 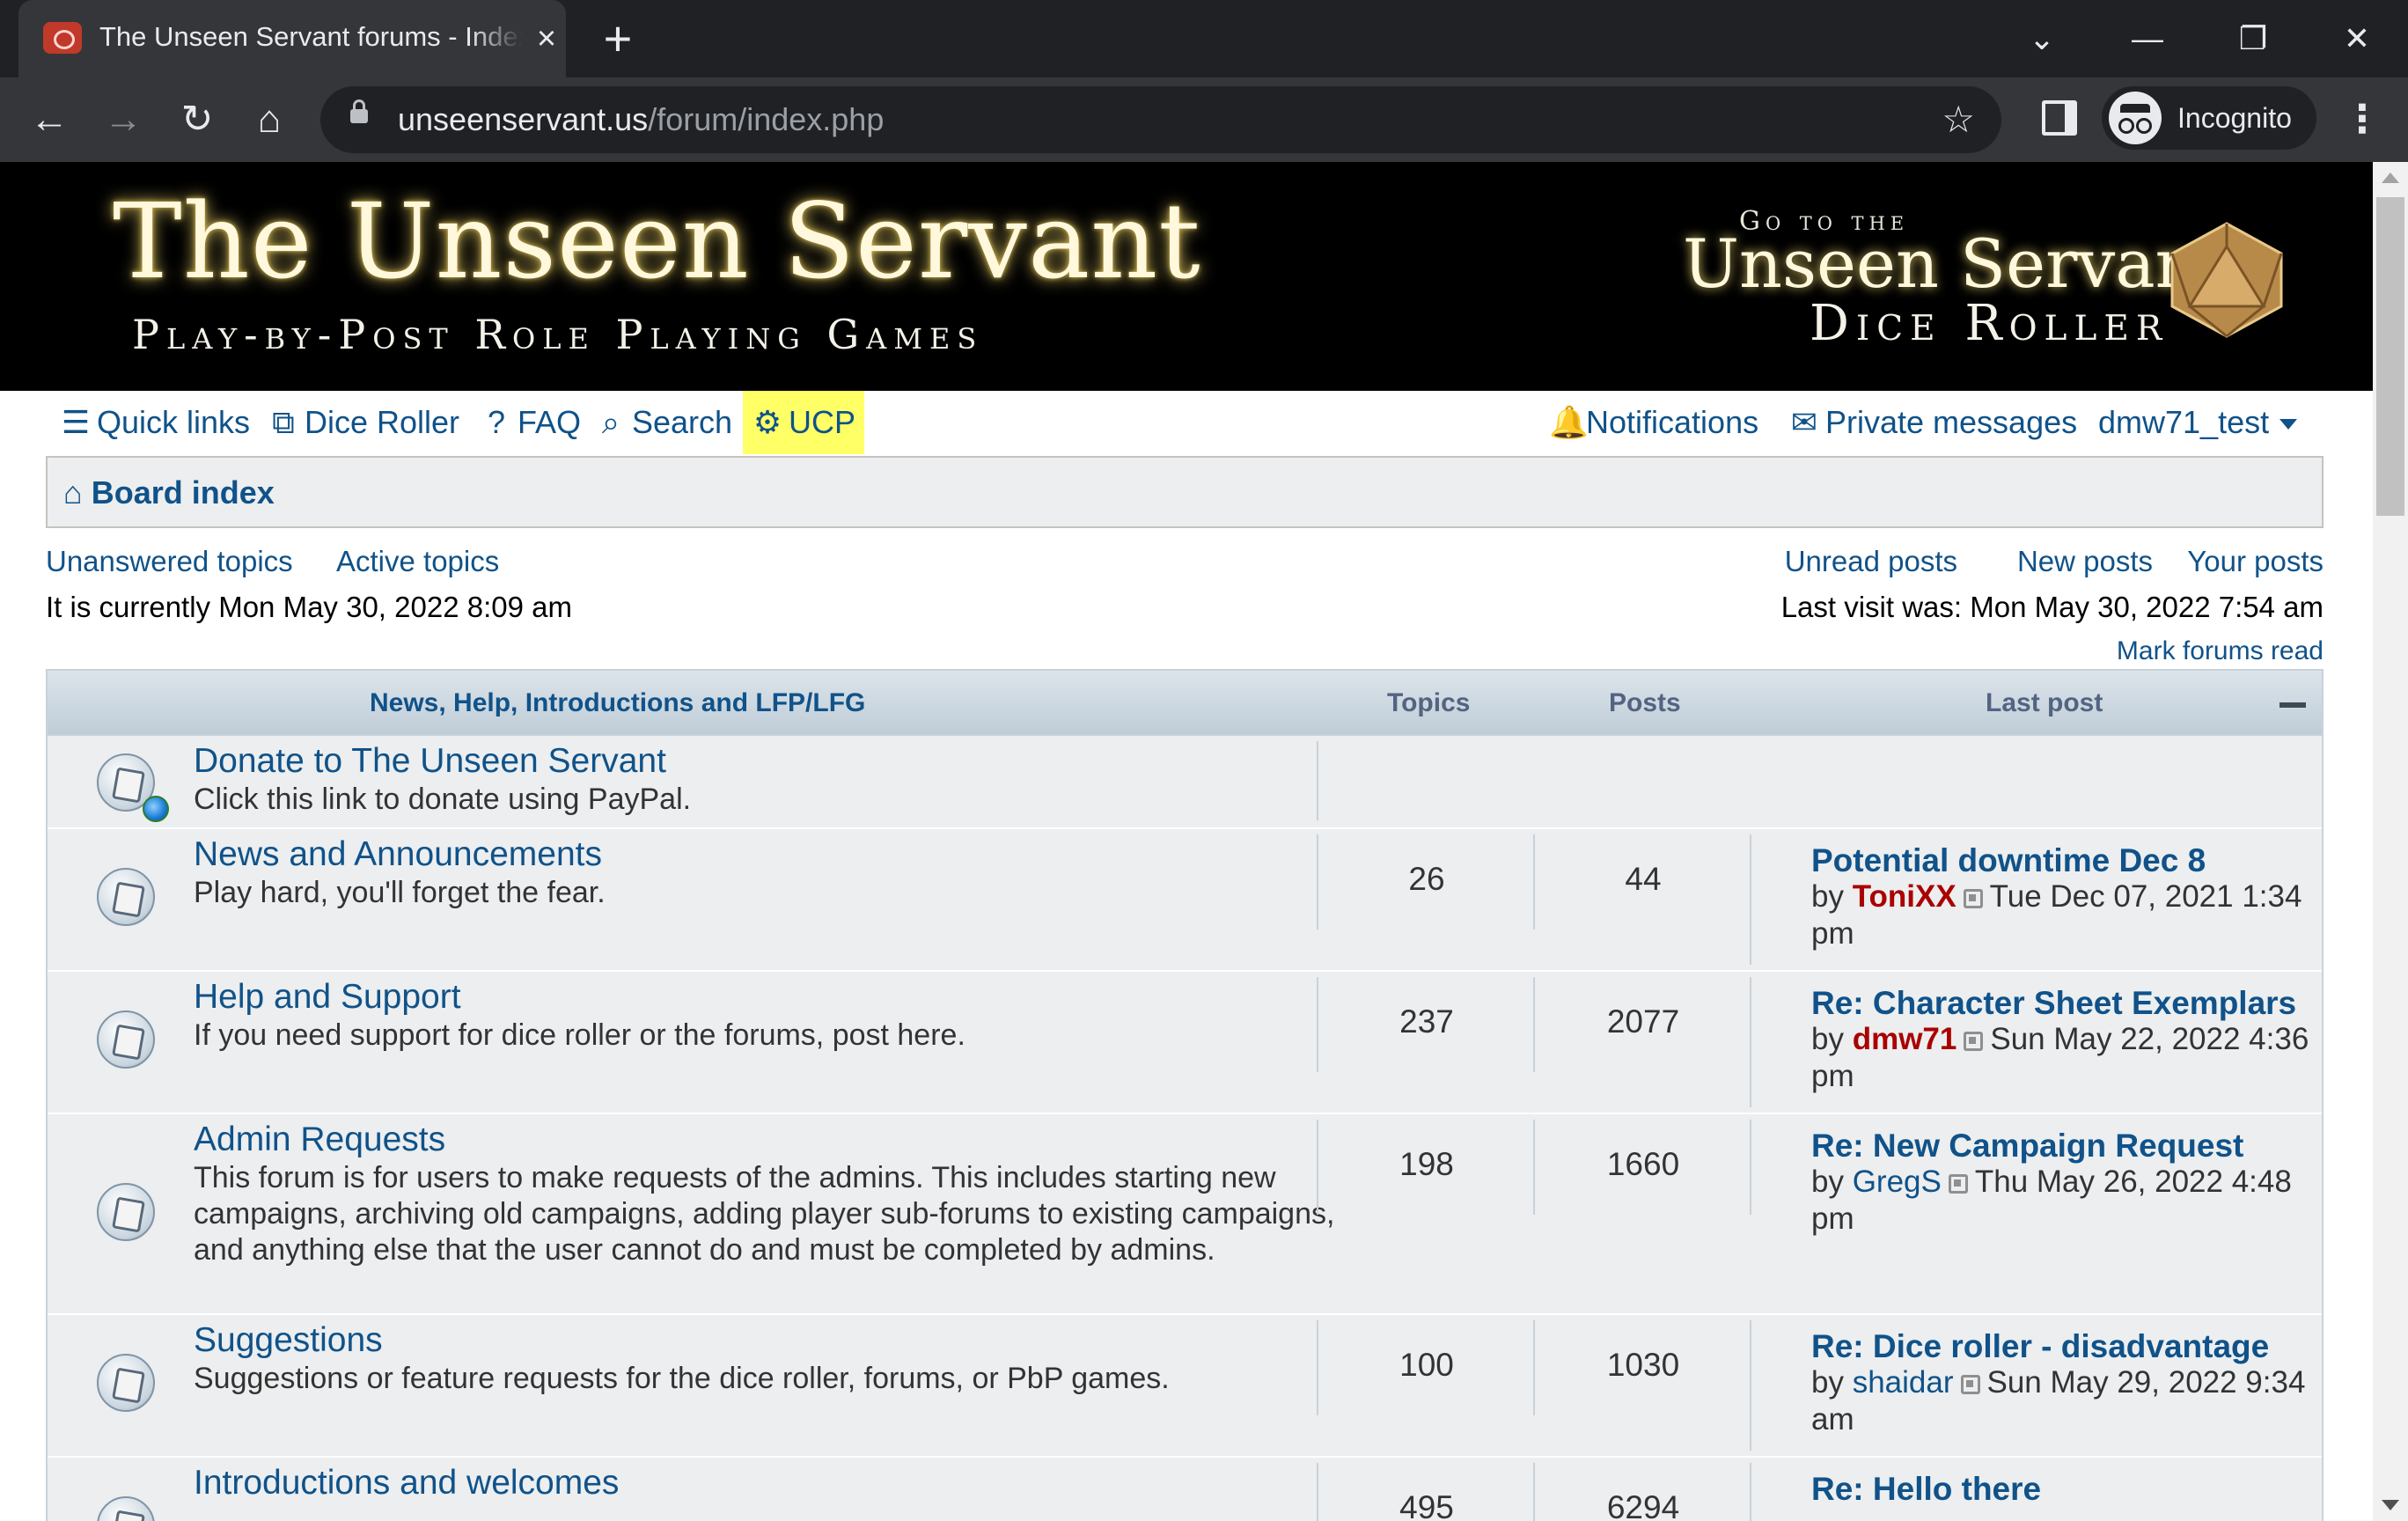 I want to click on posts-count: 1030, so click(x=1643, y=1365).